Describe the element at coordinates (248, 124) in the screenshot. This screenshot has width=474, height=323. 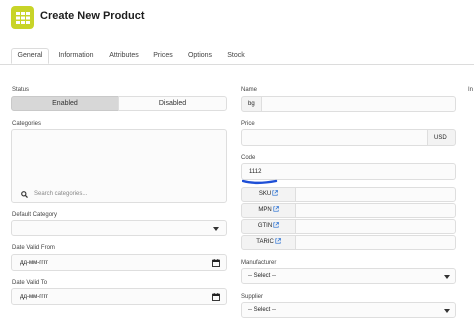
I see `price-label: Price` at that location.